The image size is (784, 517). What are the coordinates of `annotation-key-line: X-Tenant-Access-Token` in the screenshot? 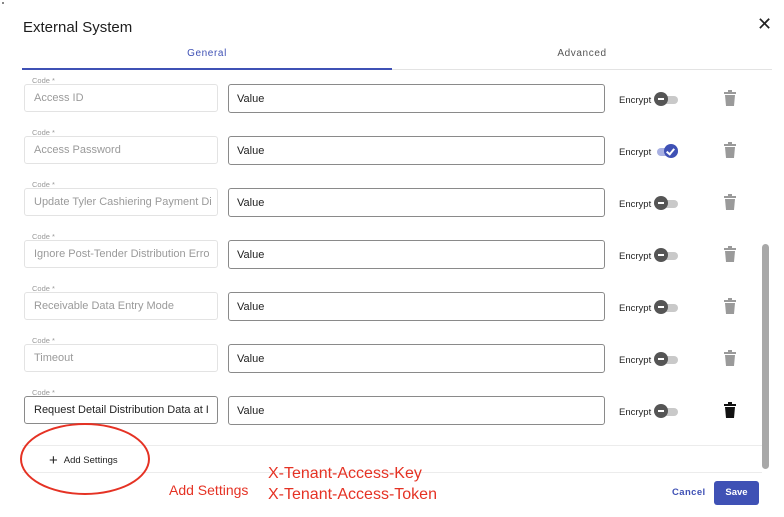 It's located at (352, 494).